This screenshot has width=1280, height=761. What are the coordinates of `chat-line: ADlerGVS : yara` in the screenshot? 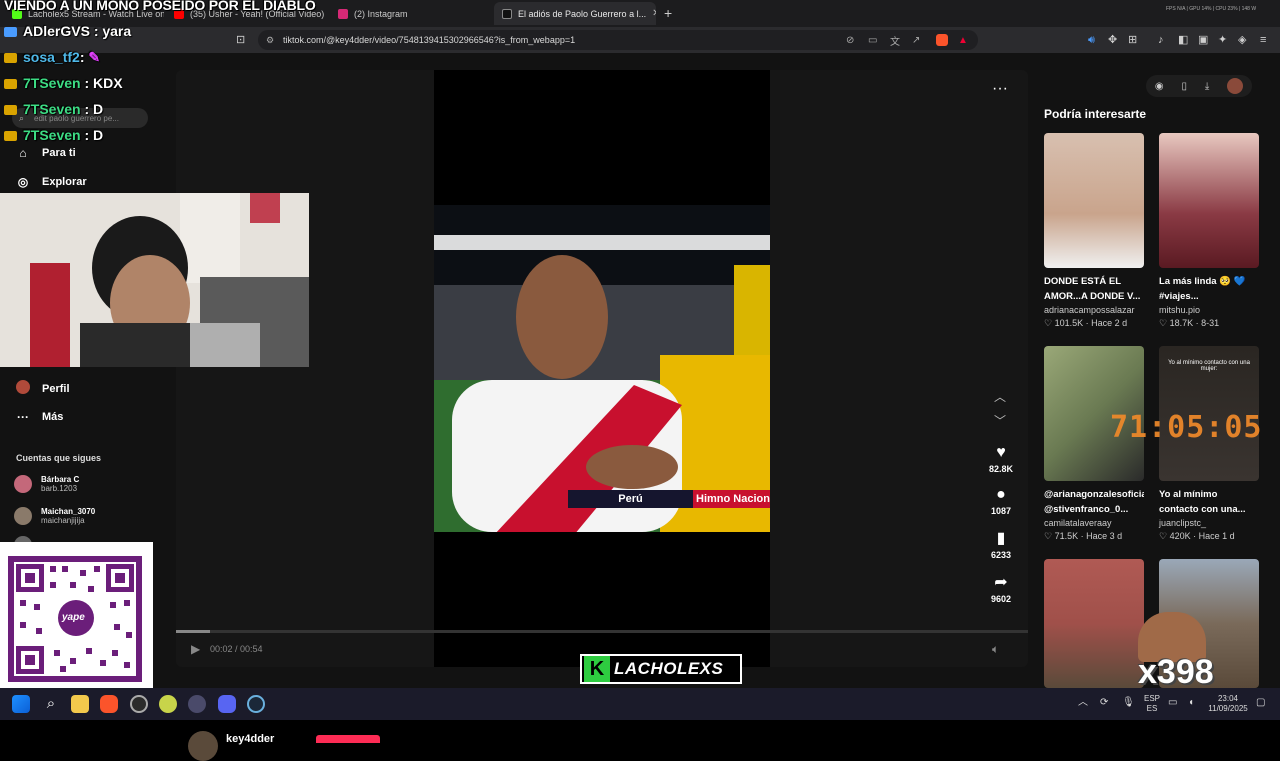 It's located at (67, 31).